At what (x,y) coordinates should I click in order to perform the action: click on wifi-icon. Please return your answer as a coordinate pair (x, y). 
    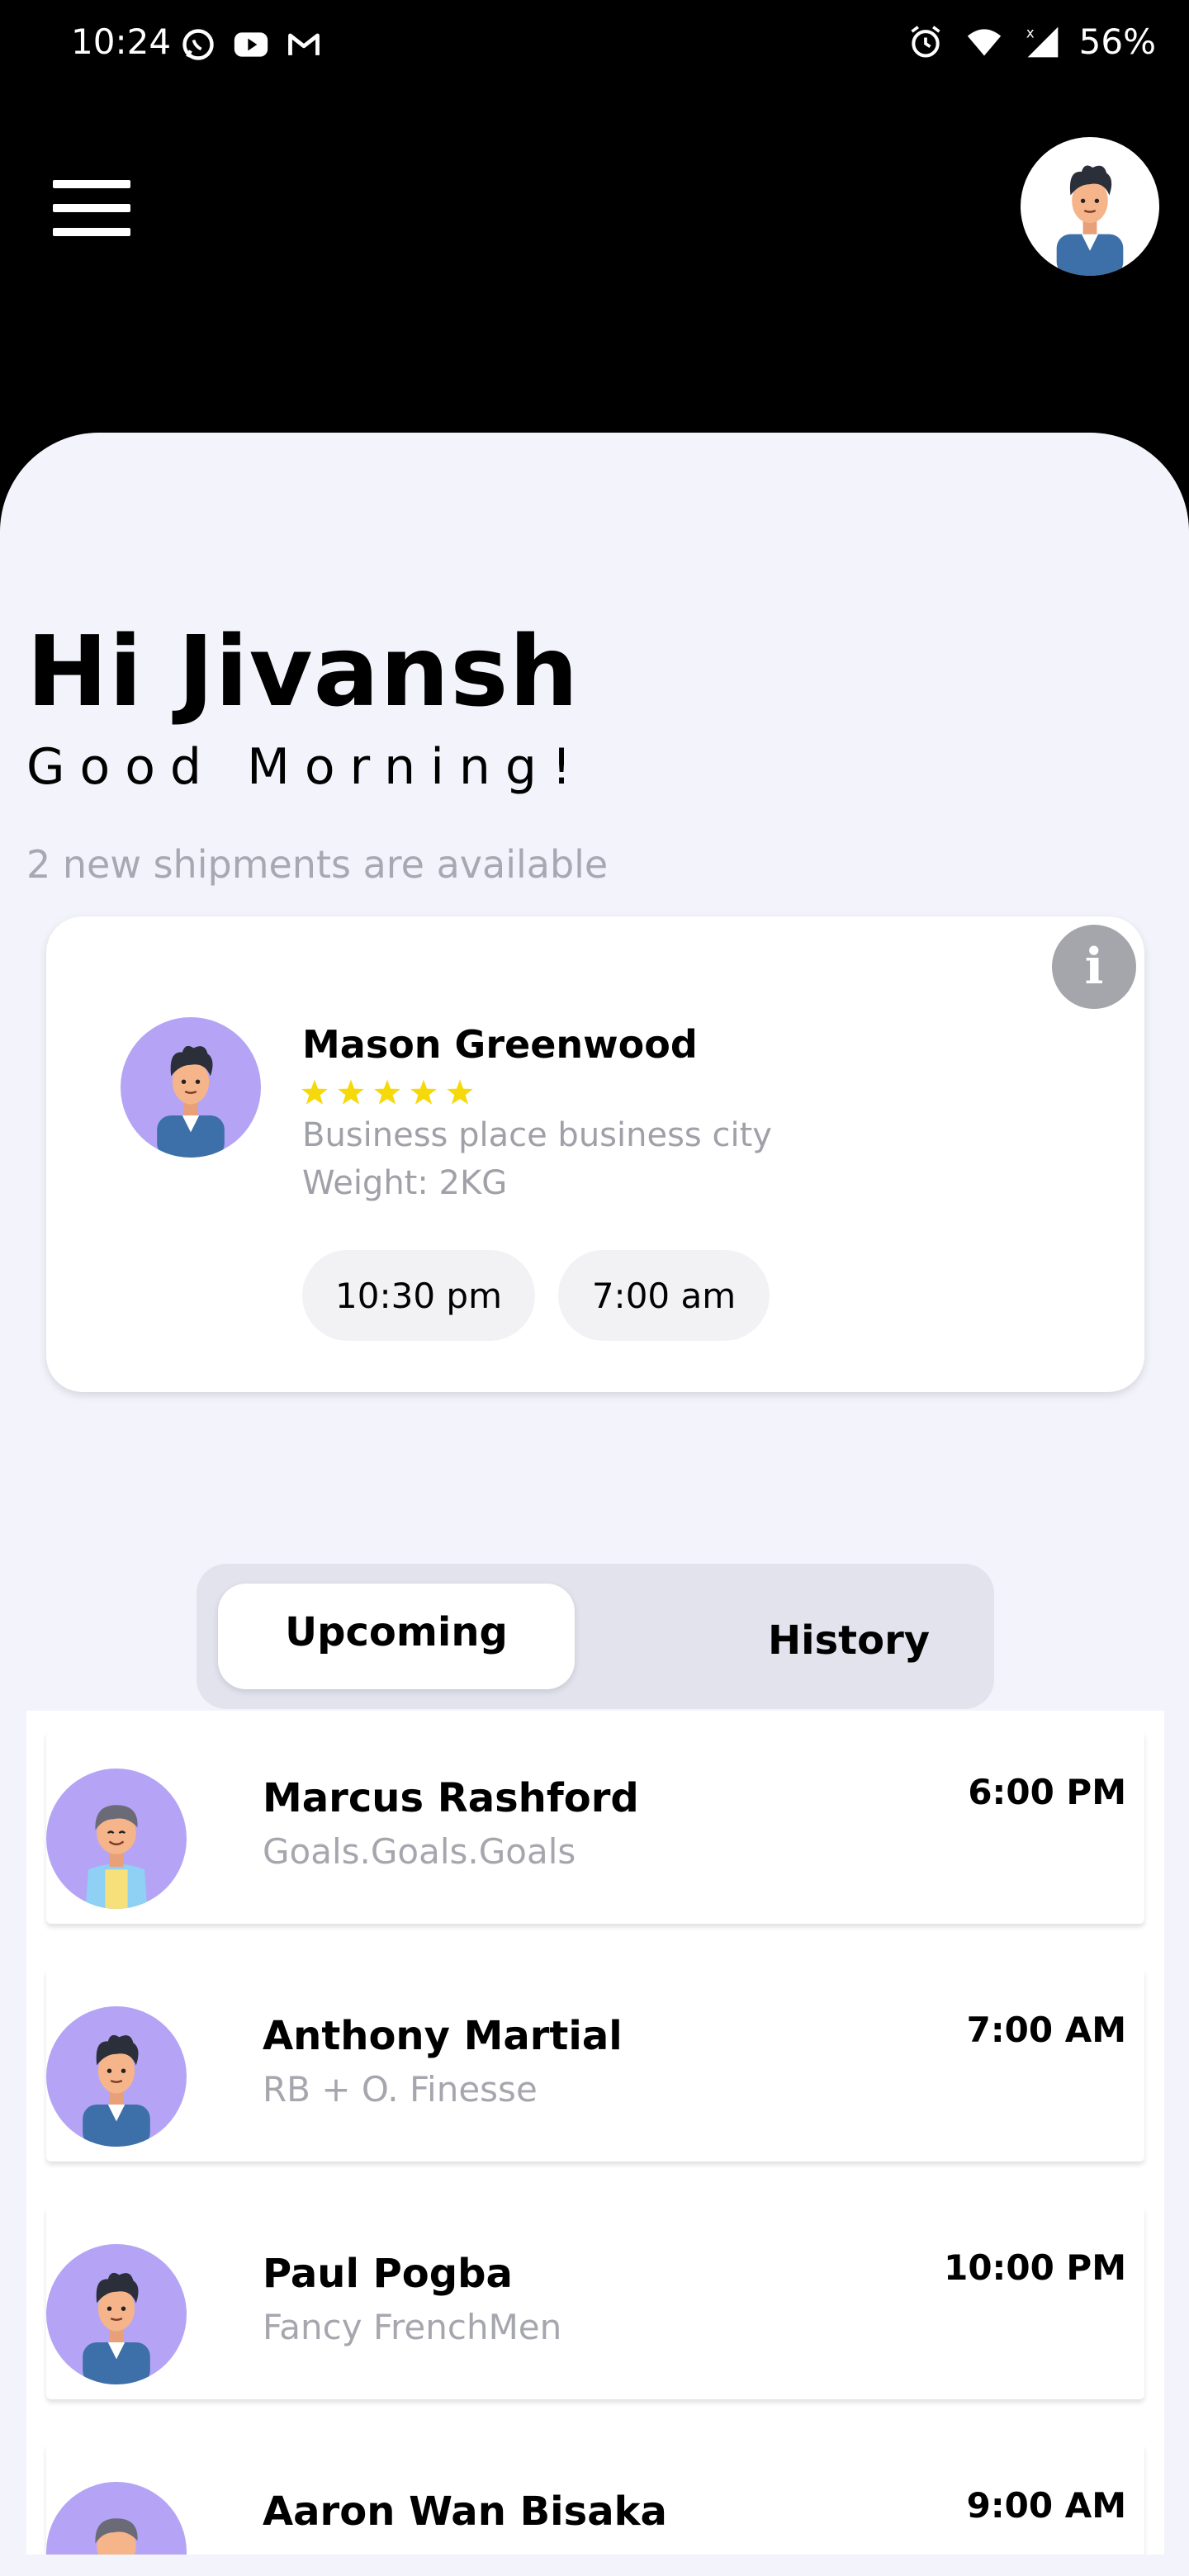
    Looking at the image, I should click on (984, 41).